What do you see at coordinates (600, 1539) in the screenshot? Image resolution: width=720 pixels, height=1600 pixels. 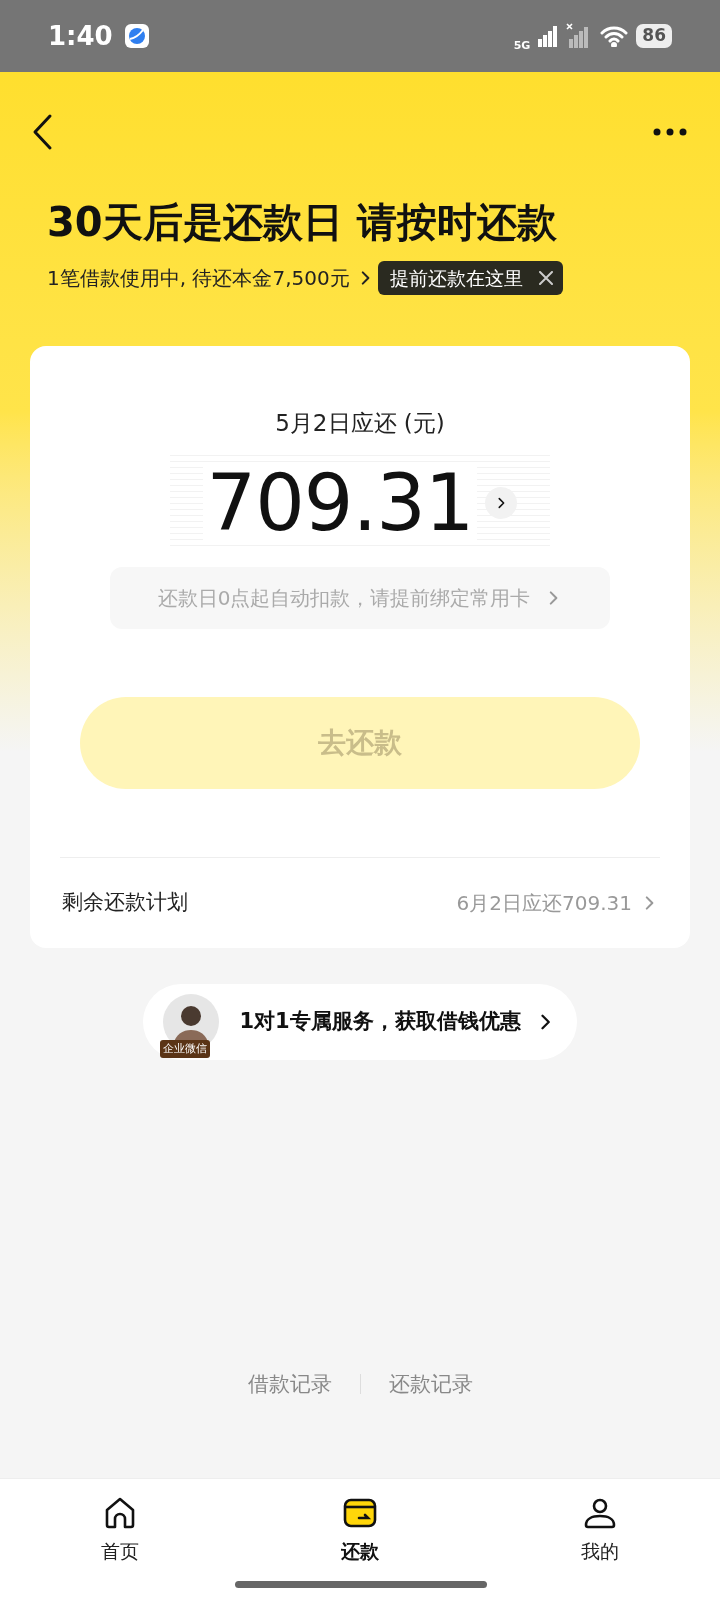 I see `nav-tab: 我的` at bounding box center [600, 1539].